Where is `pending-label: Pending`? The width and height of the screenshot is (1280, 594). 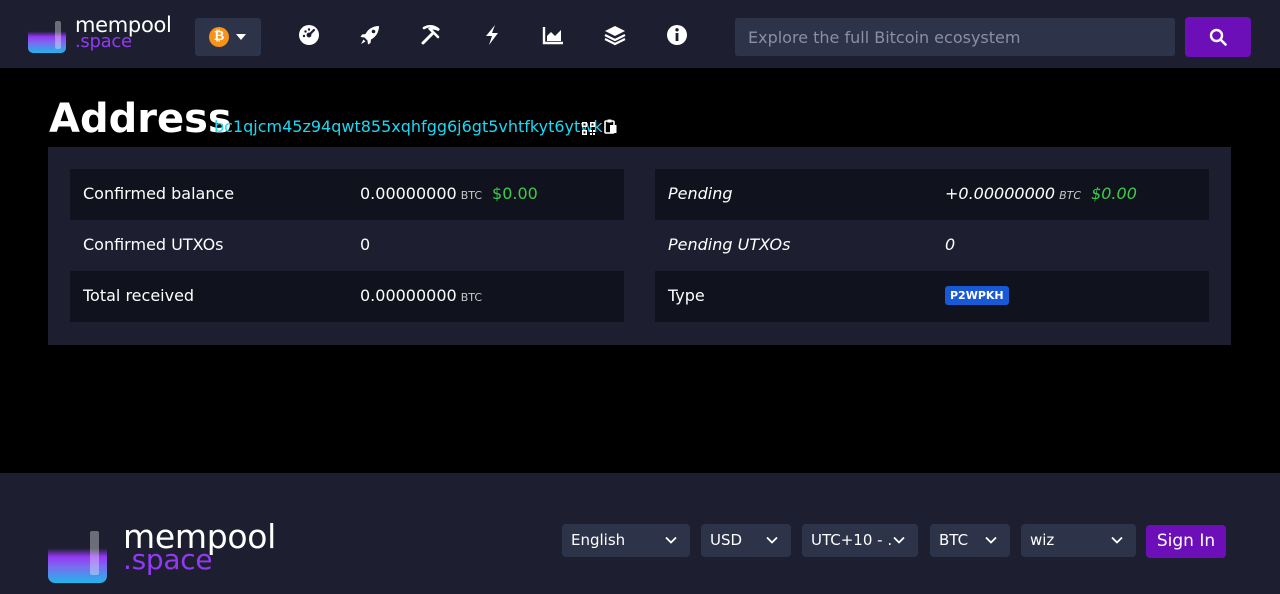
pending-label: Pending is located at coordinates (700, 193).